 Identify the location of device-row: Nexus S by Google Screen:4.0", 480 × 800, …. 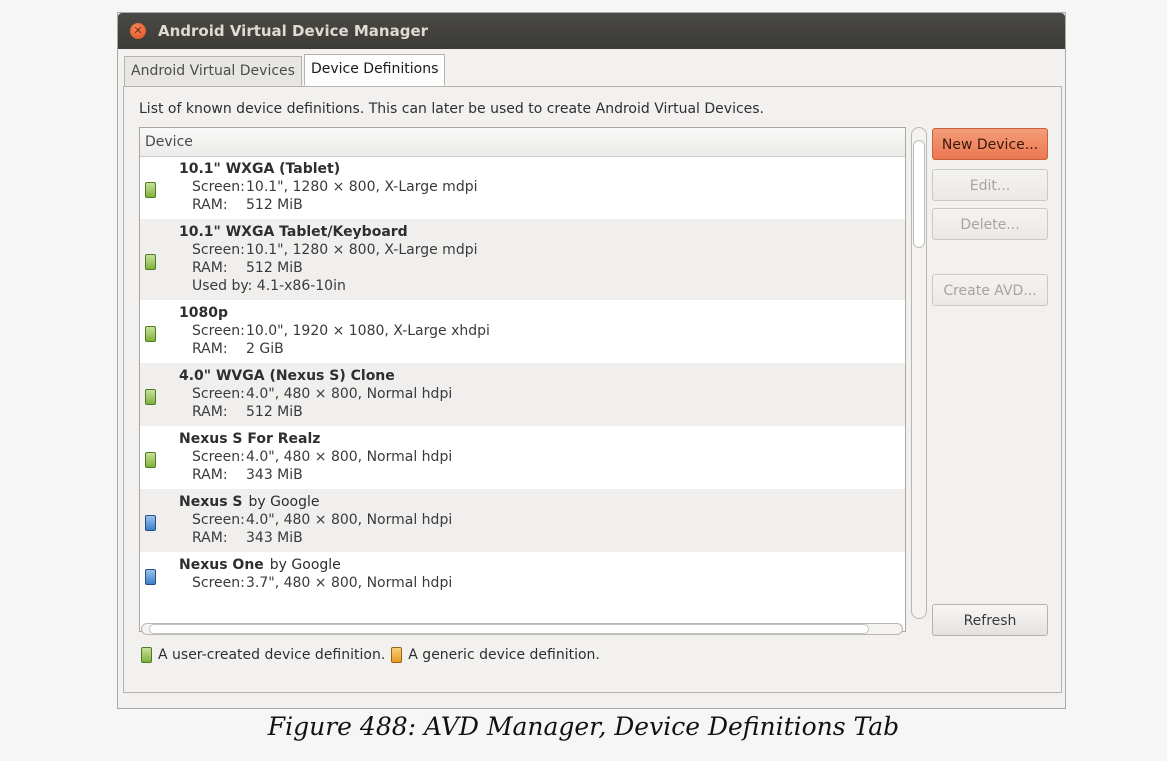
(522, 520).